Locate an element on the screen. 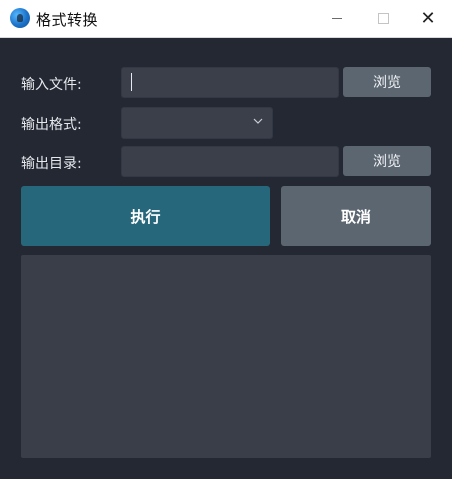  close-icon: ✕ is located at coordinates (428, 18).